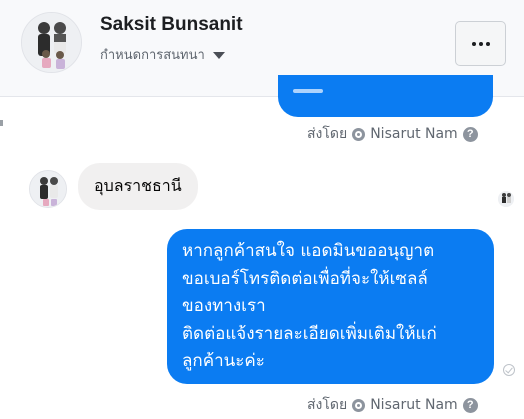  Describe the element at coordinates (48, 189) in the screenshot. I see `incoming-sender-avatar` at that location.